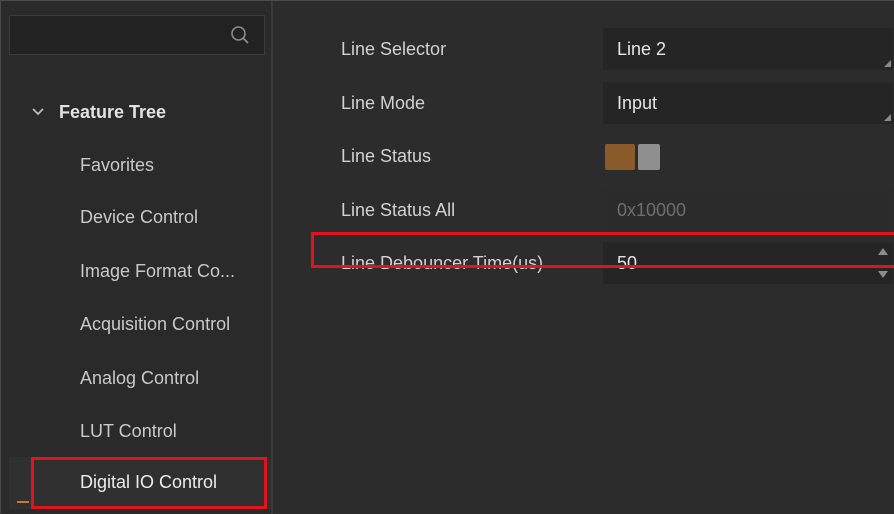 The image size is (894, 514). Describe the element at coordinates (139, 378) in the screenshot. I see `tree-item-analog-control: Analog Control` at that location.